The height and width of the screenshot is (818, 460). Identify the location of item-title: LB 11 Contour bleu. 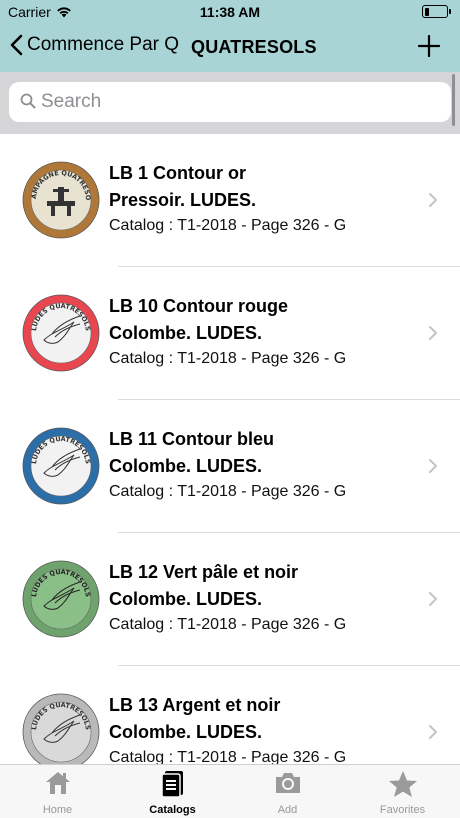
(192, 439).